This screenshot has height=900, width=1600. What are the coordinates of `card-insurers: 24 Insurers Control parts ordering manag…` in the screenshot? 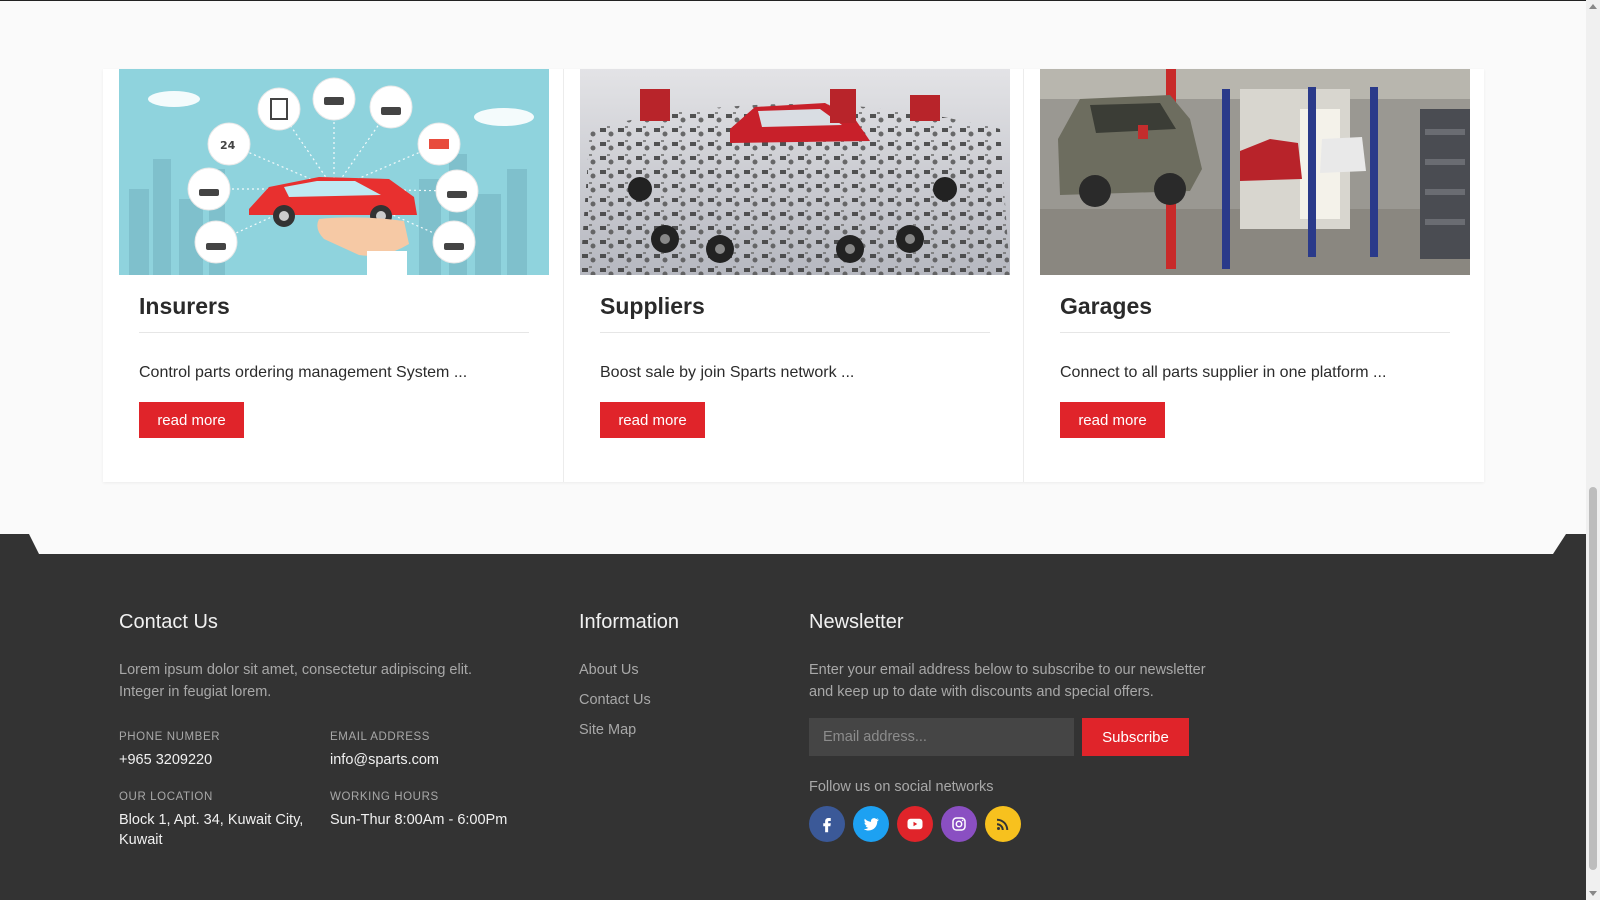 It's located at (333, 275).